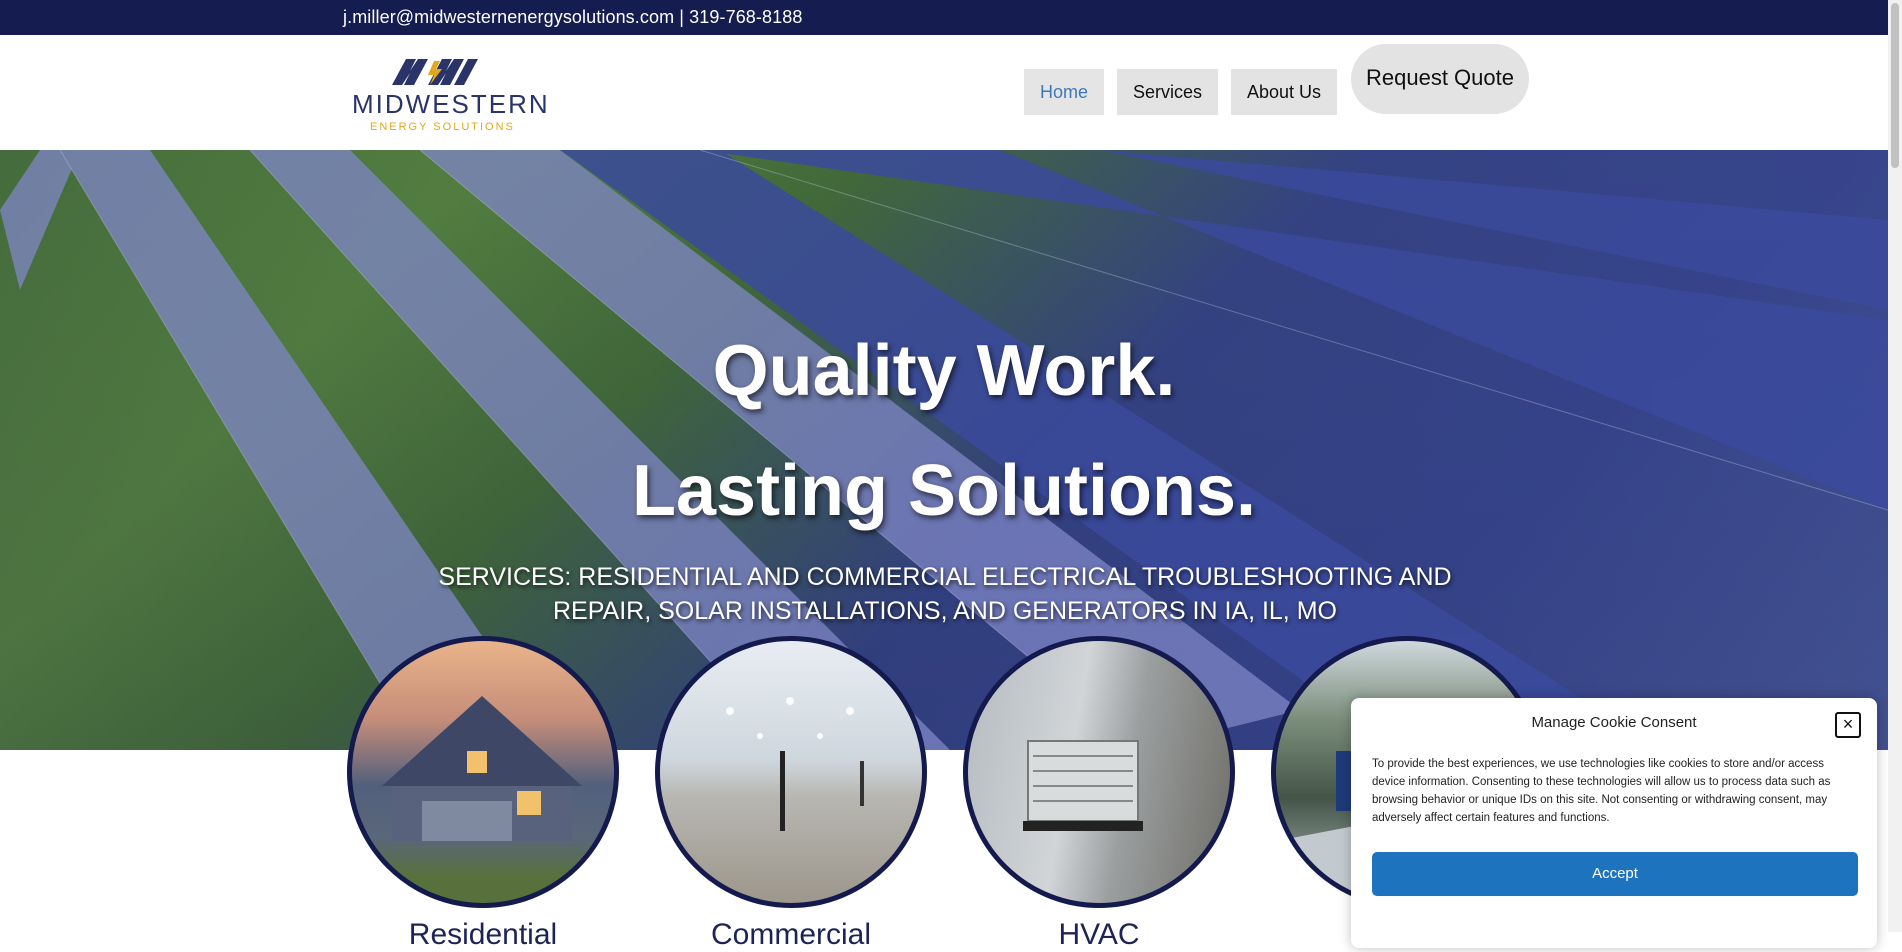  Describe the element at coordinates (1168, 92) in the screenshot. I see `nav-services: Services` at that location.